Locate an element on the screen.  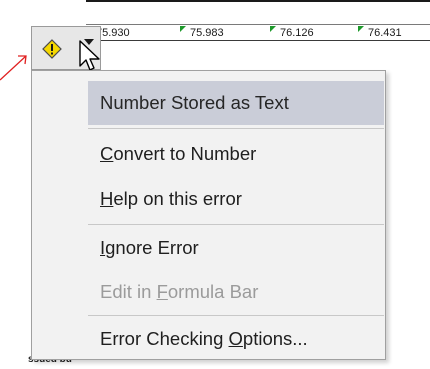
warning-diamond-icon is located at coordinates (52, 49).